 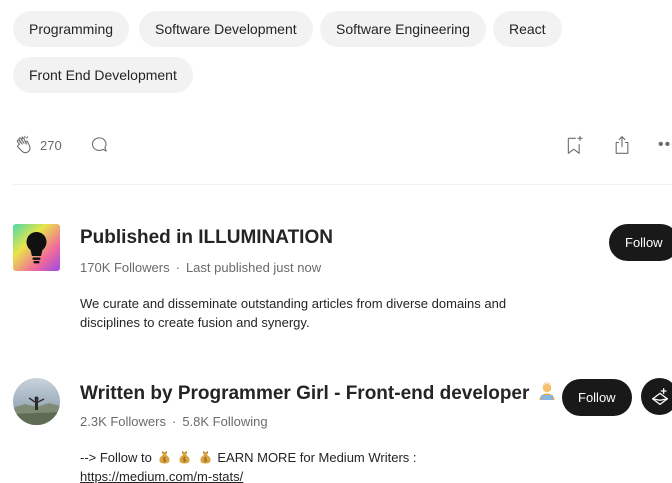 What do you see at coordinates (37, 145) in the screenshot?
I see `clap-button: 270` at bounding box center [37, 145].